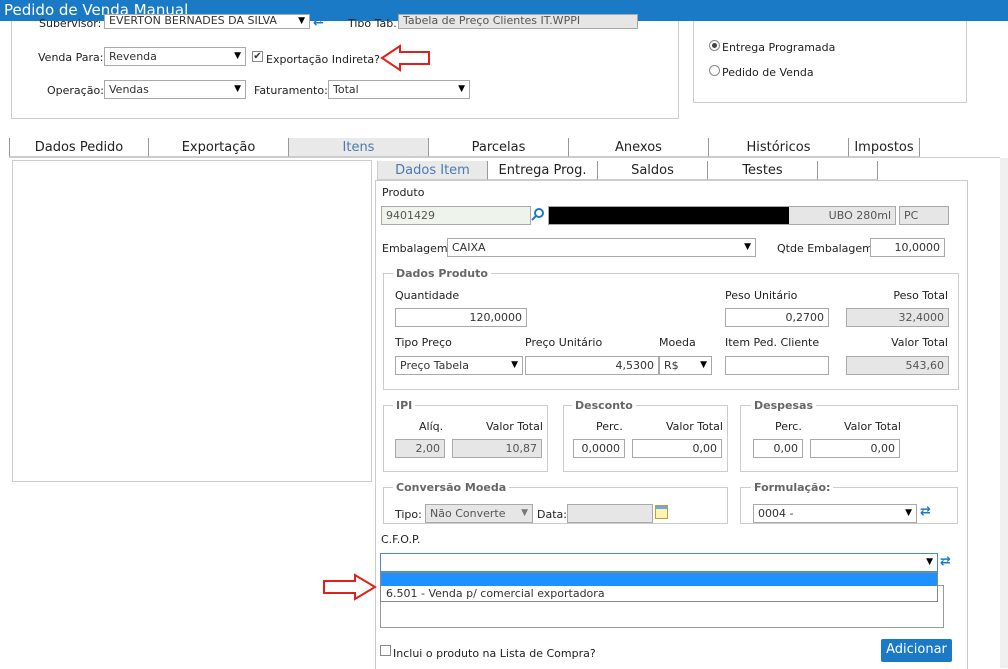 The height and width of the screenshot is (669, 1008). What do you see at coordinates (543, 170) in the screenshot?
I see `tab-entrega-prog: Entrega Prog.` at bounding box center [543, 170].